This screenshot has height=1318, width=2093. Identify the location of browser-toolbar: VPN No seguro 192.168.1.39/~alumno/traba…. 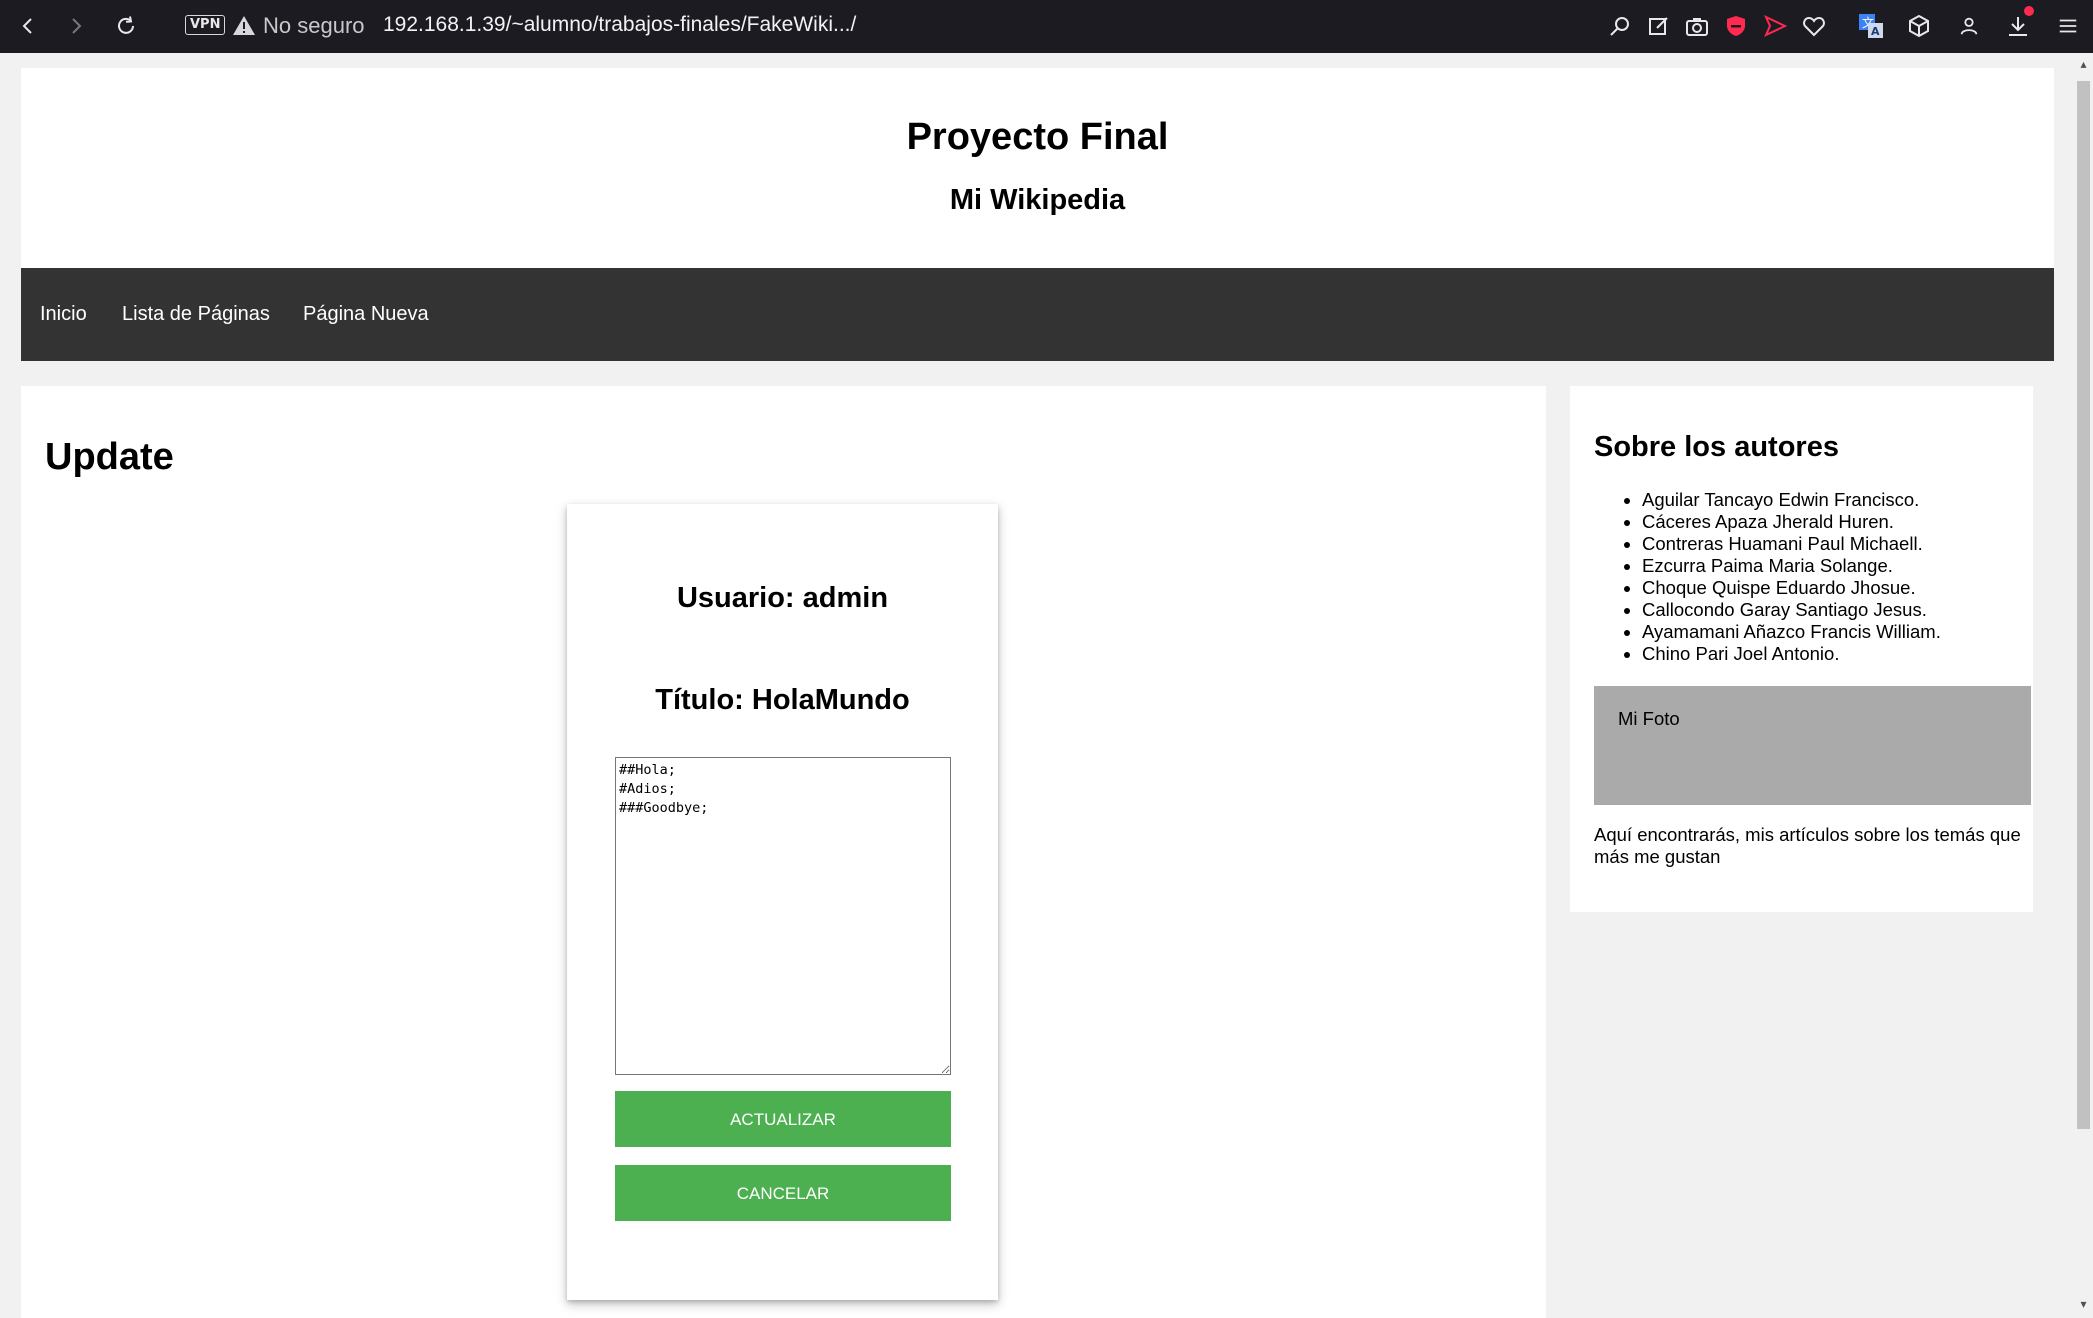
(1046, 26).